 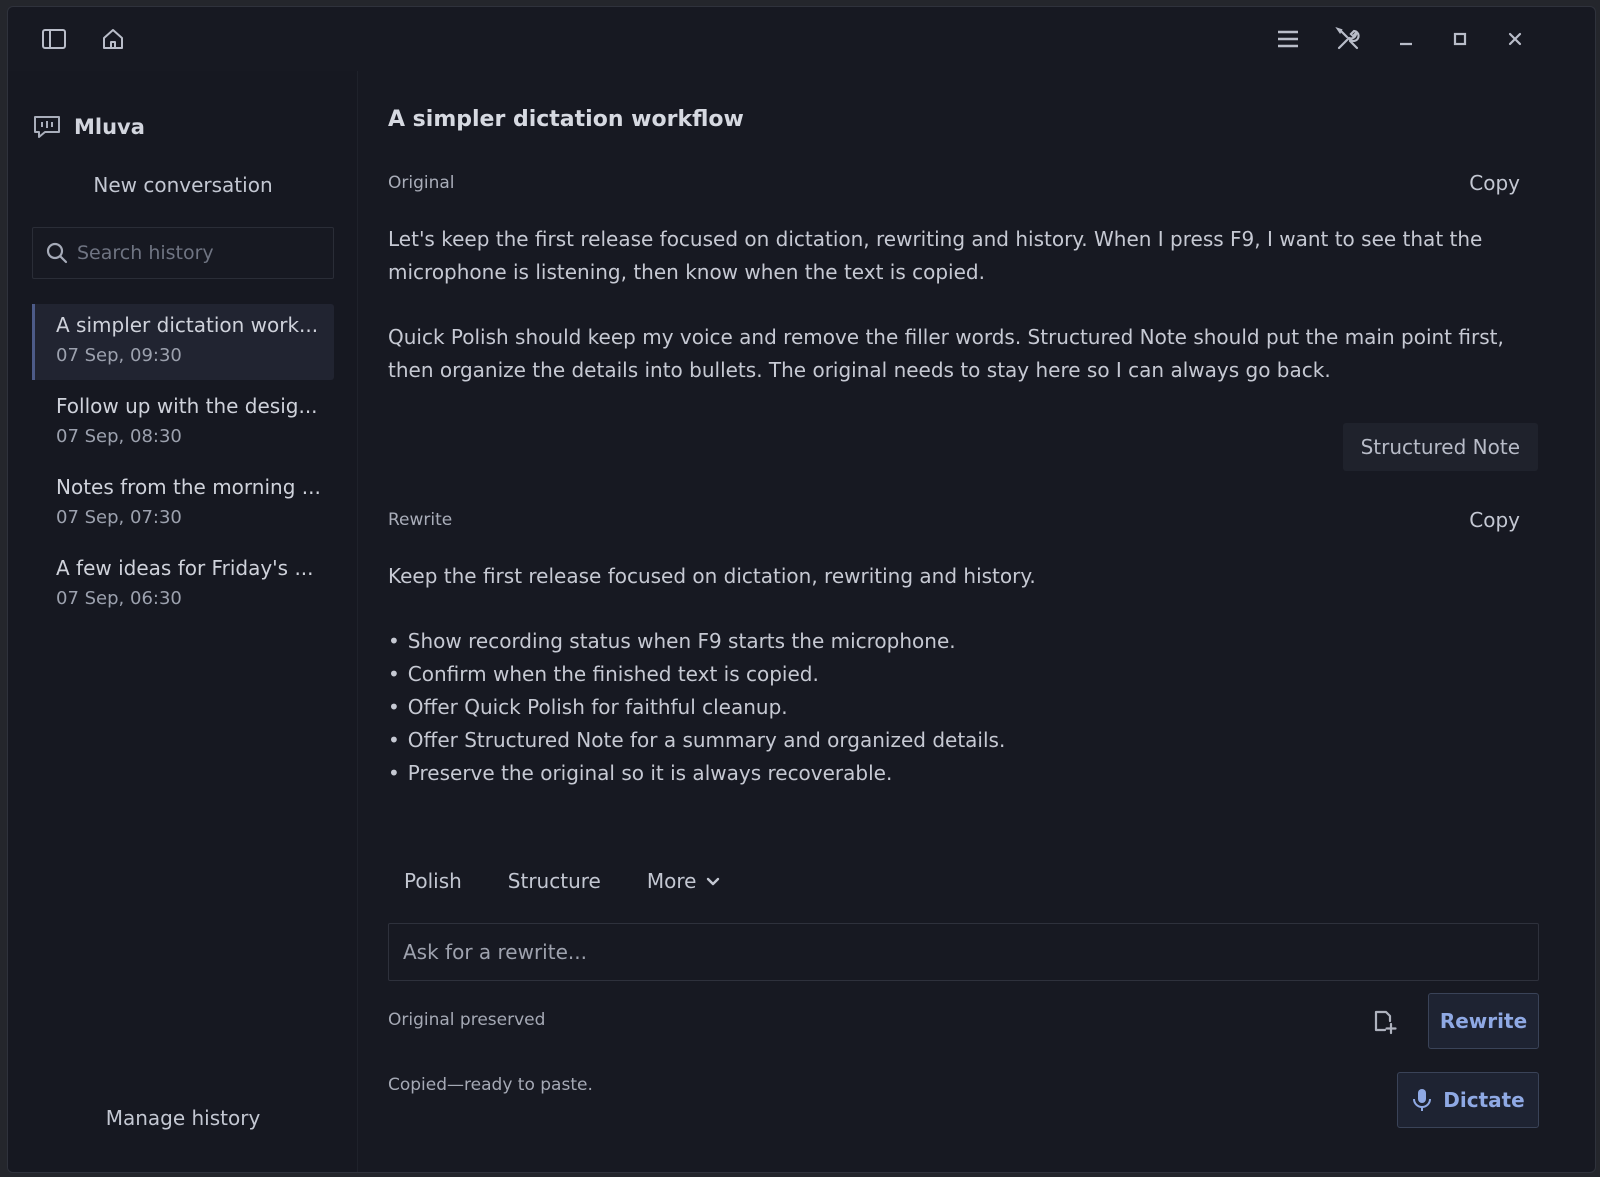 I want to click on rewrite-button: Rewrite, so click(x=1483, y=1021).